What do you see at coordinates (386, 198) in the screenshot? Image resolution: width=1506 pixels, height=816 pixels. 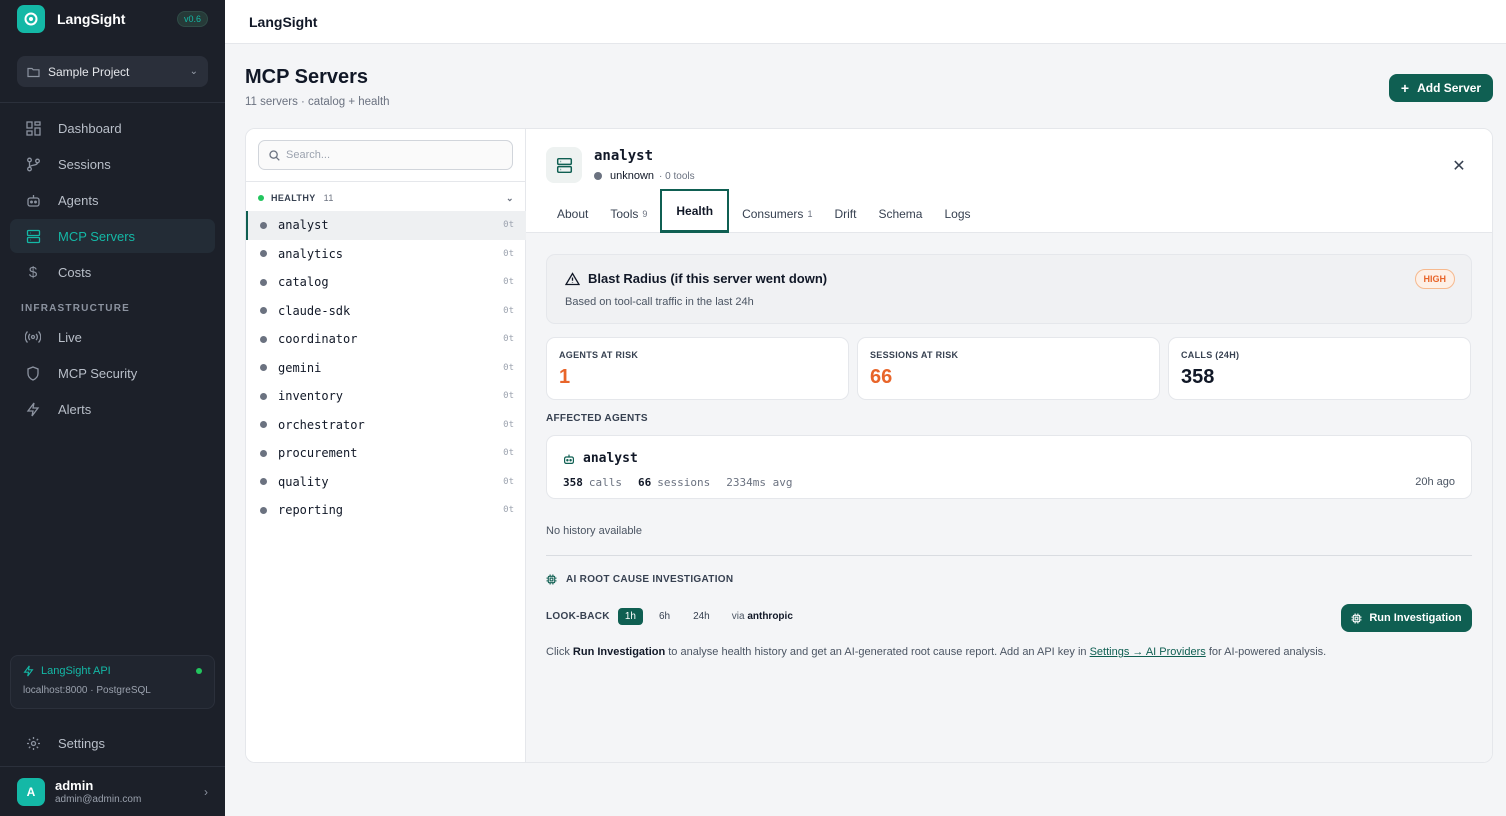 I see `group-header-healthy: HEALTHY 11 ⌄` at bounding box center [386, 198].